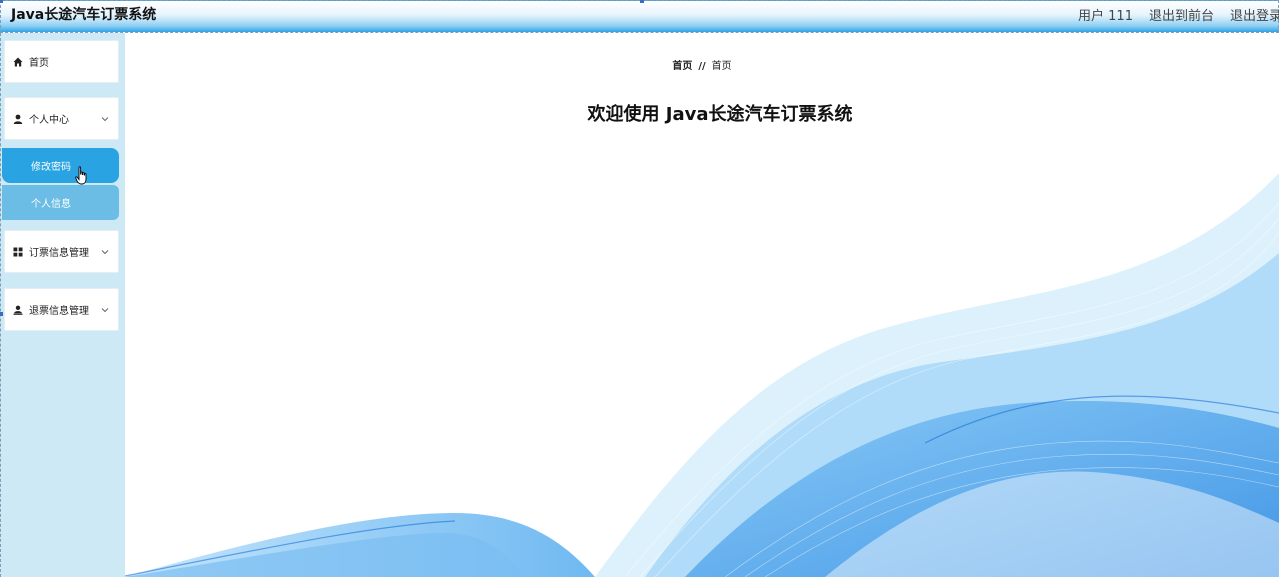 This screenshot has width=1279, height=577. I want to click on breadcrumb-item-home: 首页, so click(682, 66).